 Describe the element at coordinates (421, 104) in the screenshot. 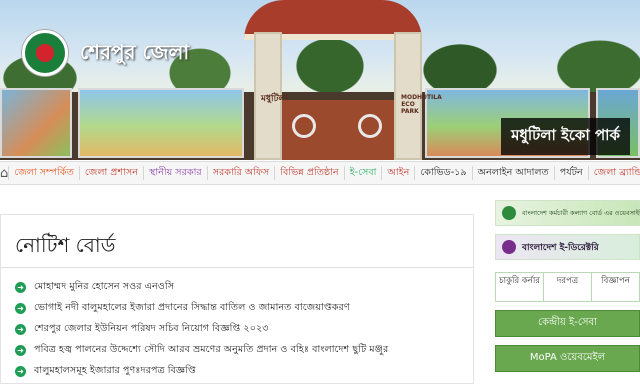

I see `gate-right-text: MODHUTILA ECO PARK` at that location.